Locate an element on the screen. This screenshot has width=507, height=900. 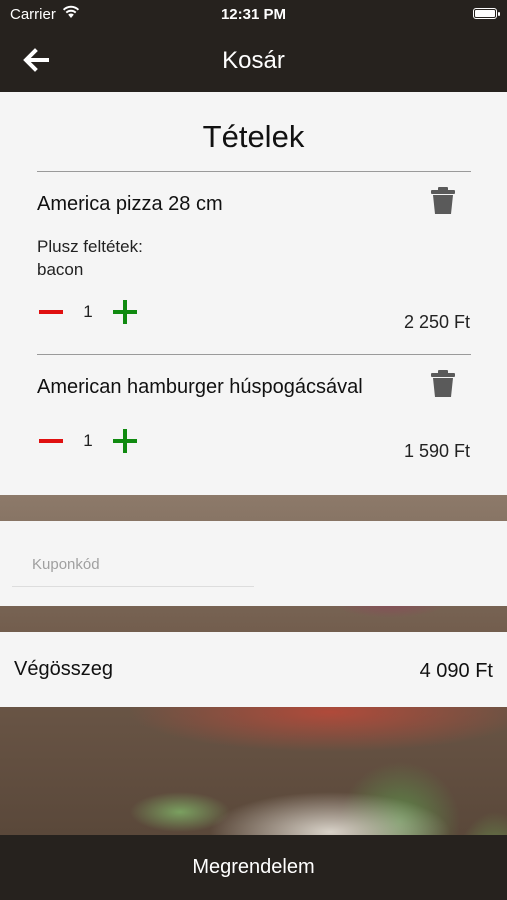
battery-icon is located at coordinates (486, 13).